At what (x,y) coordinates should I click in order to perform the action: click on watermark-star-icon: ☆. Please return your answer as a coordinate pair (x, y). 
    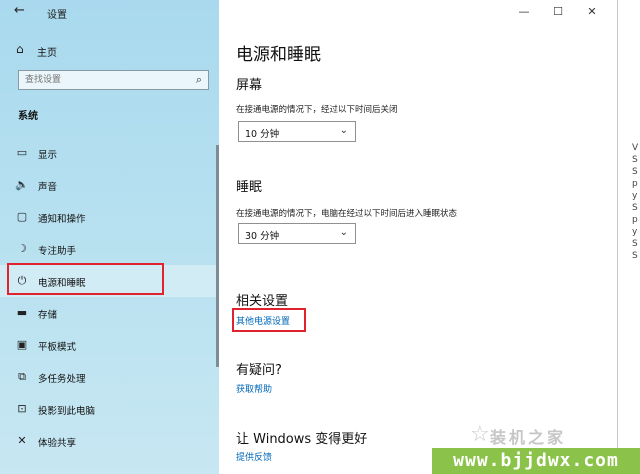
    Looking at the image, I should click on (480, 434).